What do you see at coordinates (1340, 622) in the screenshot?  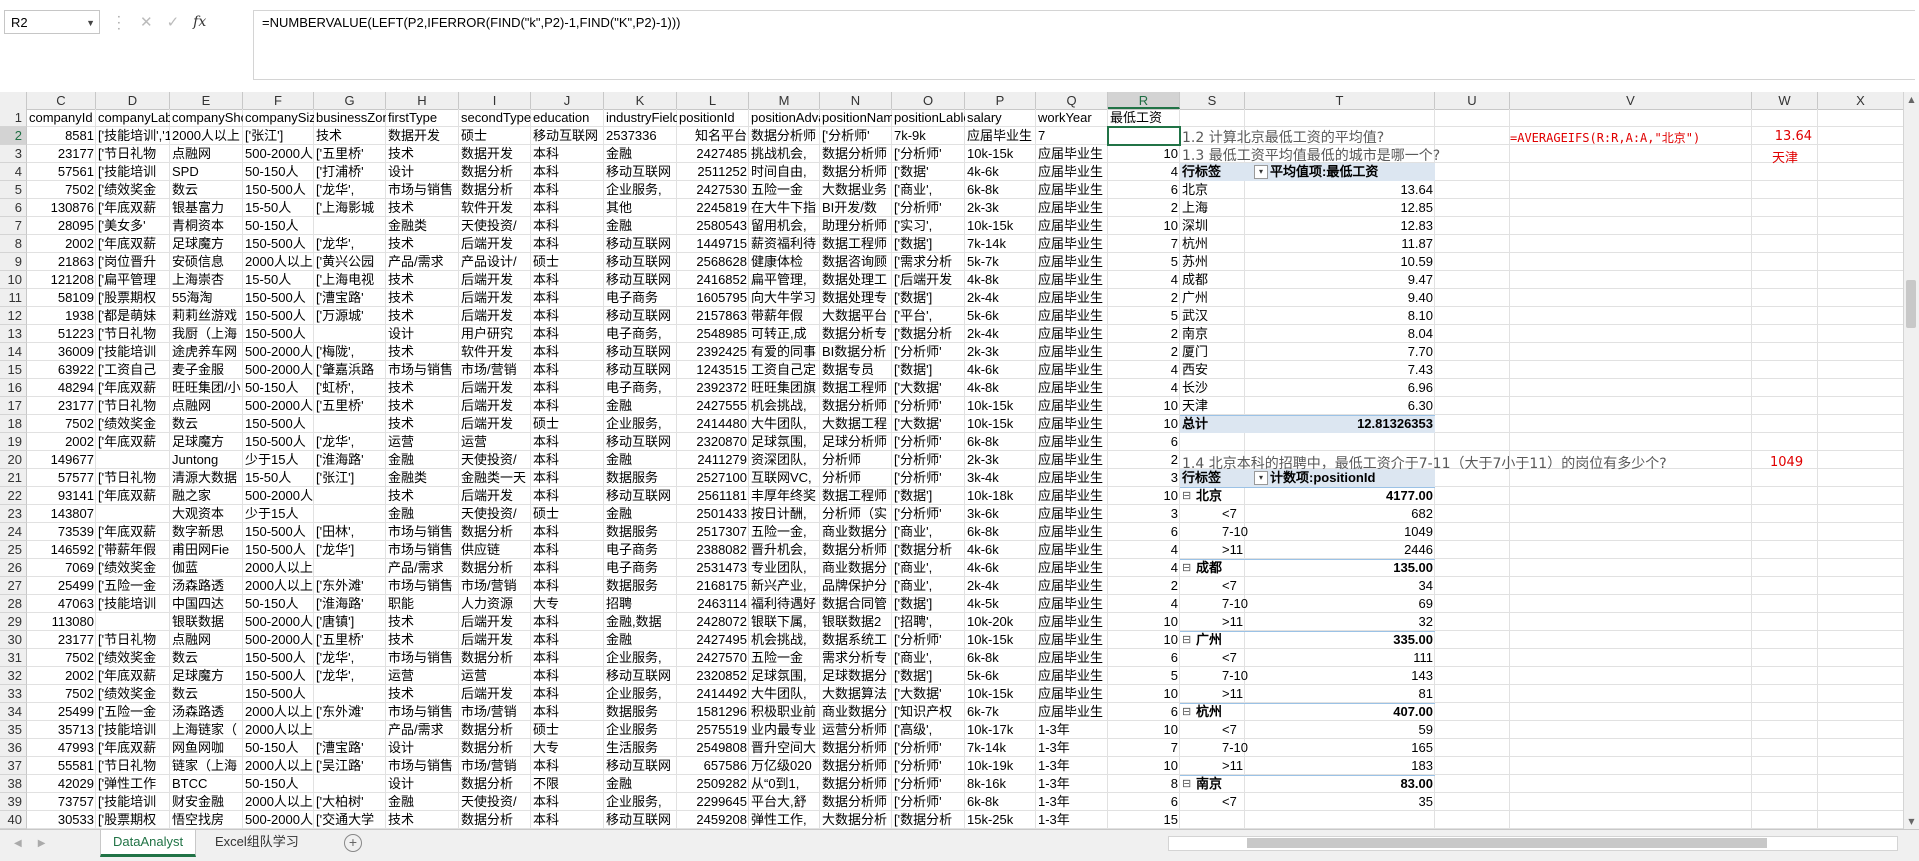 I see `pivot2-count: 32` at bounding box center [1340, 622].